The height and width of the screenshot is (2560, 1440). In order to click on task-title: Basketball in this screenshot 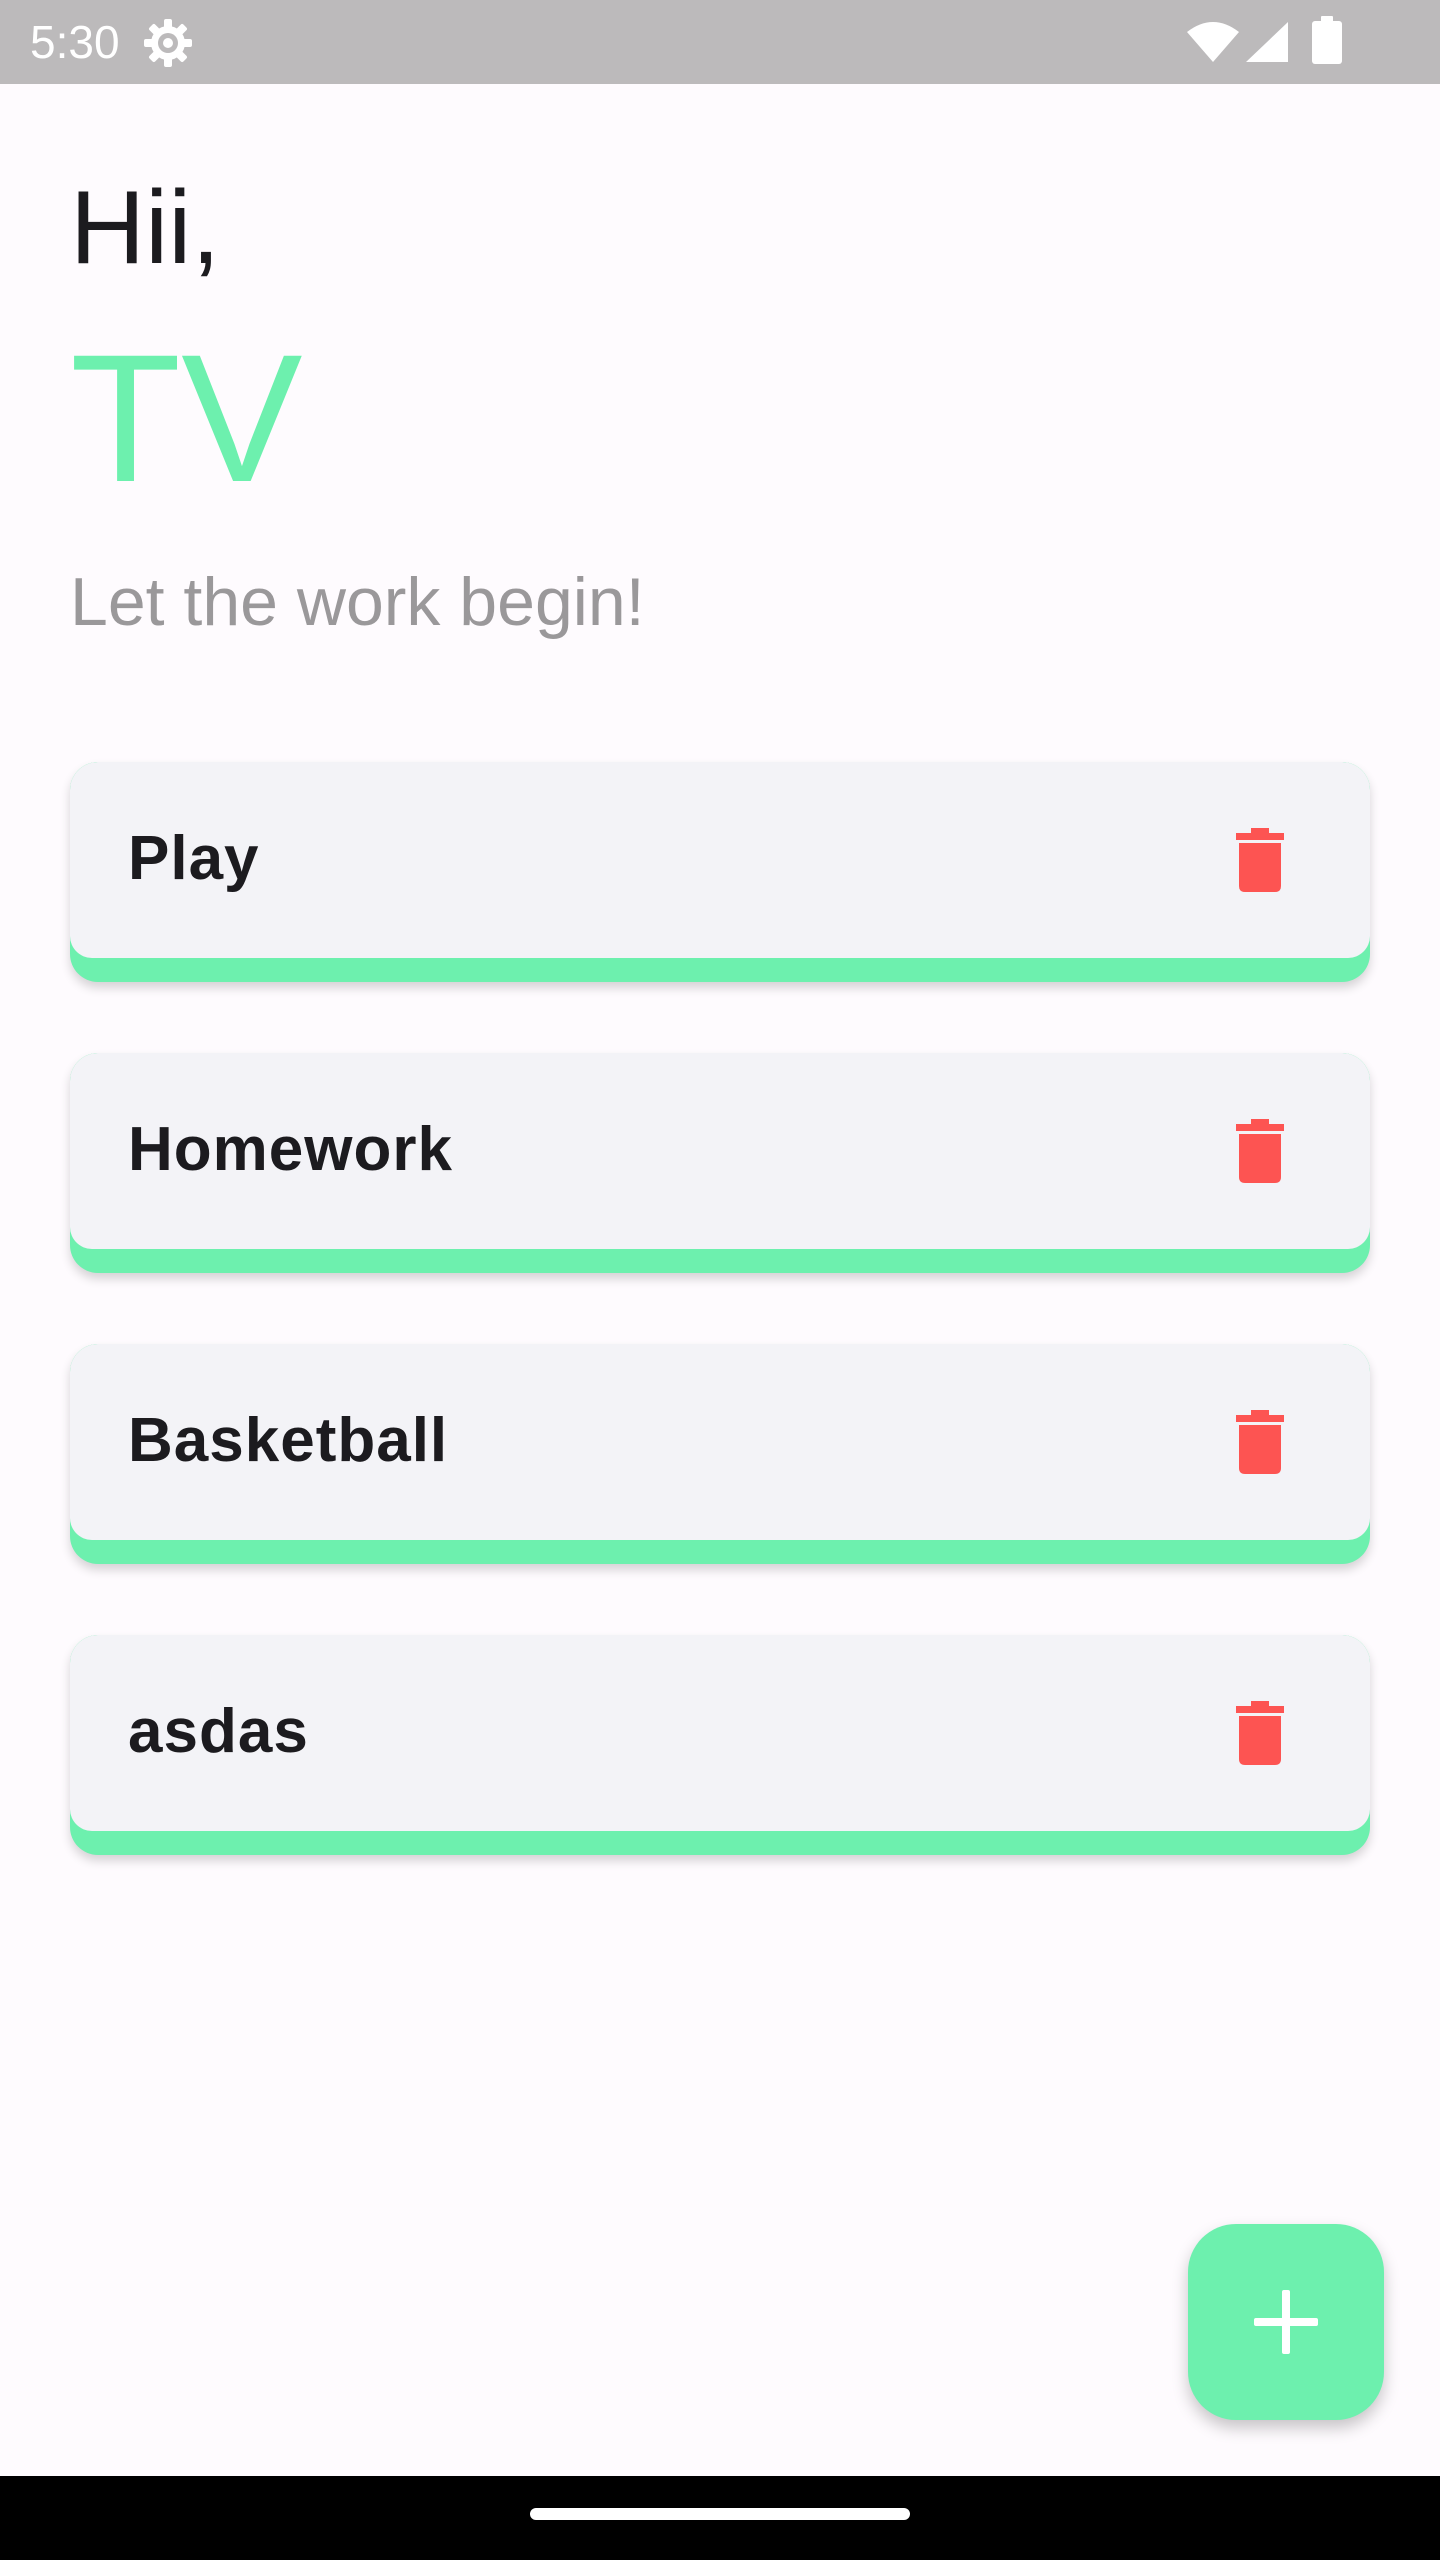, I will do `click(288, 1440)`.